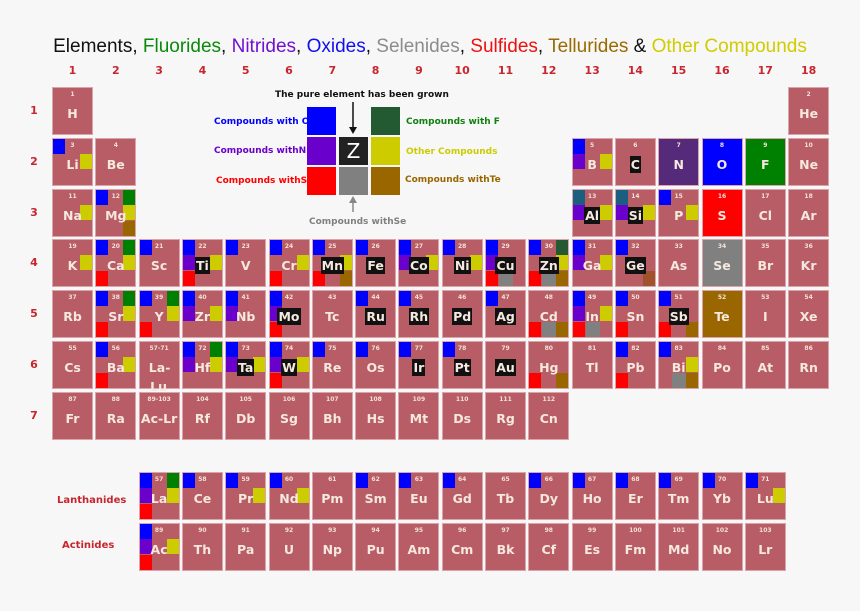 The image size is (860, 611). I want to click on element-cell-te: 52 Te, so click(722, 314).